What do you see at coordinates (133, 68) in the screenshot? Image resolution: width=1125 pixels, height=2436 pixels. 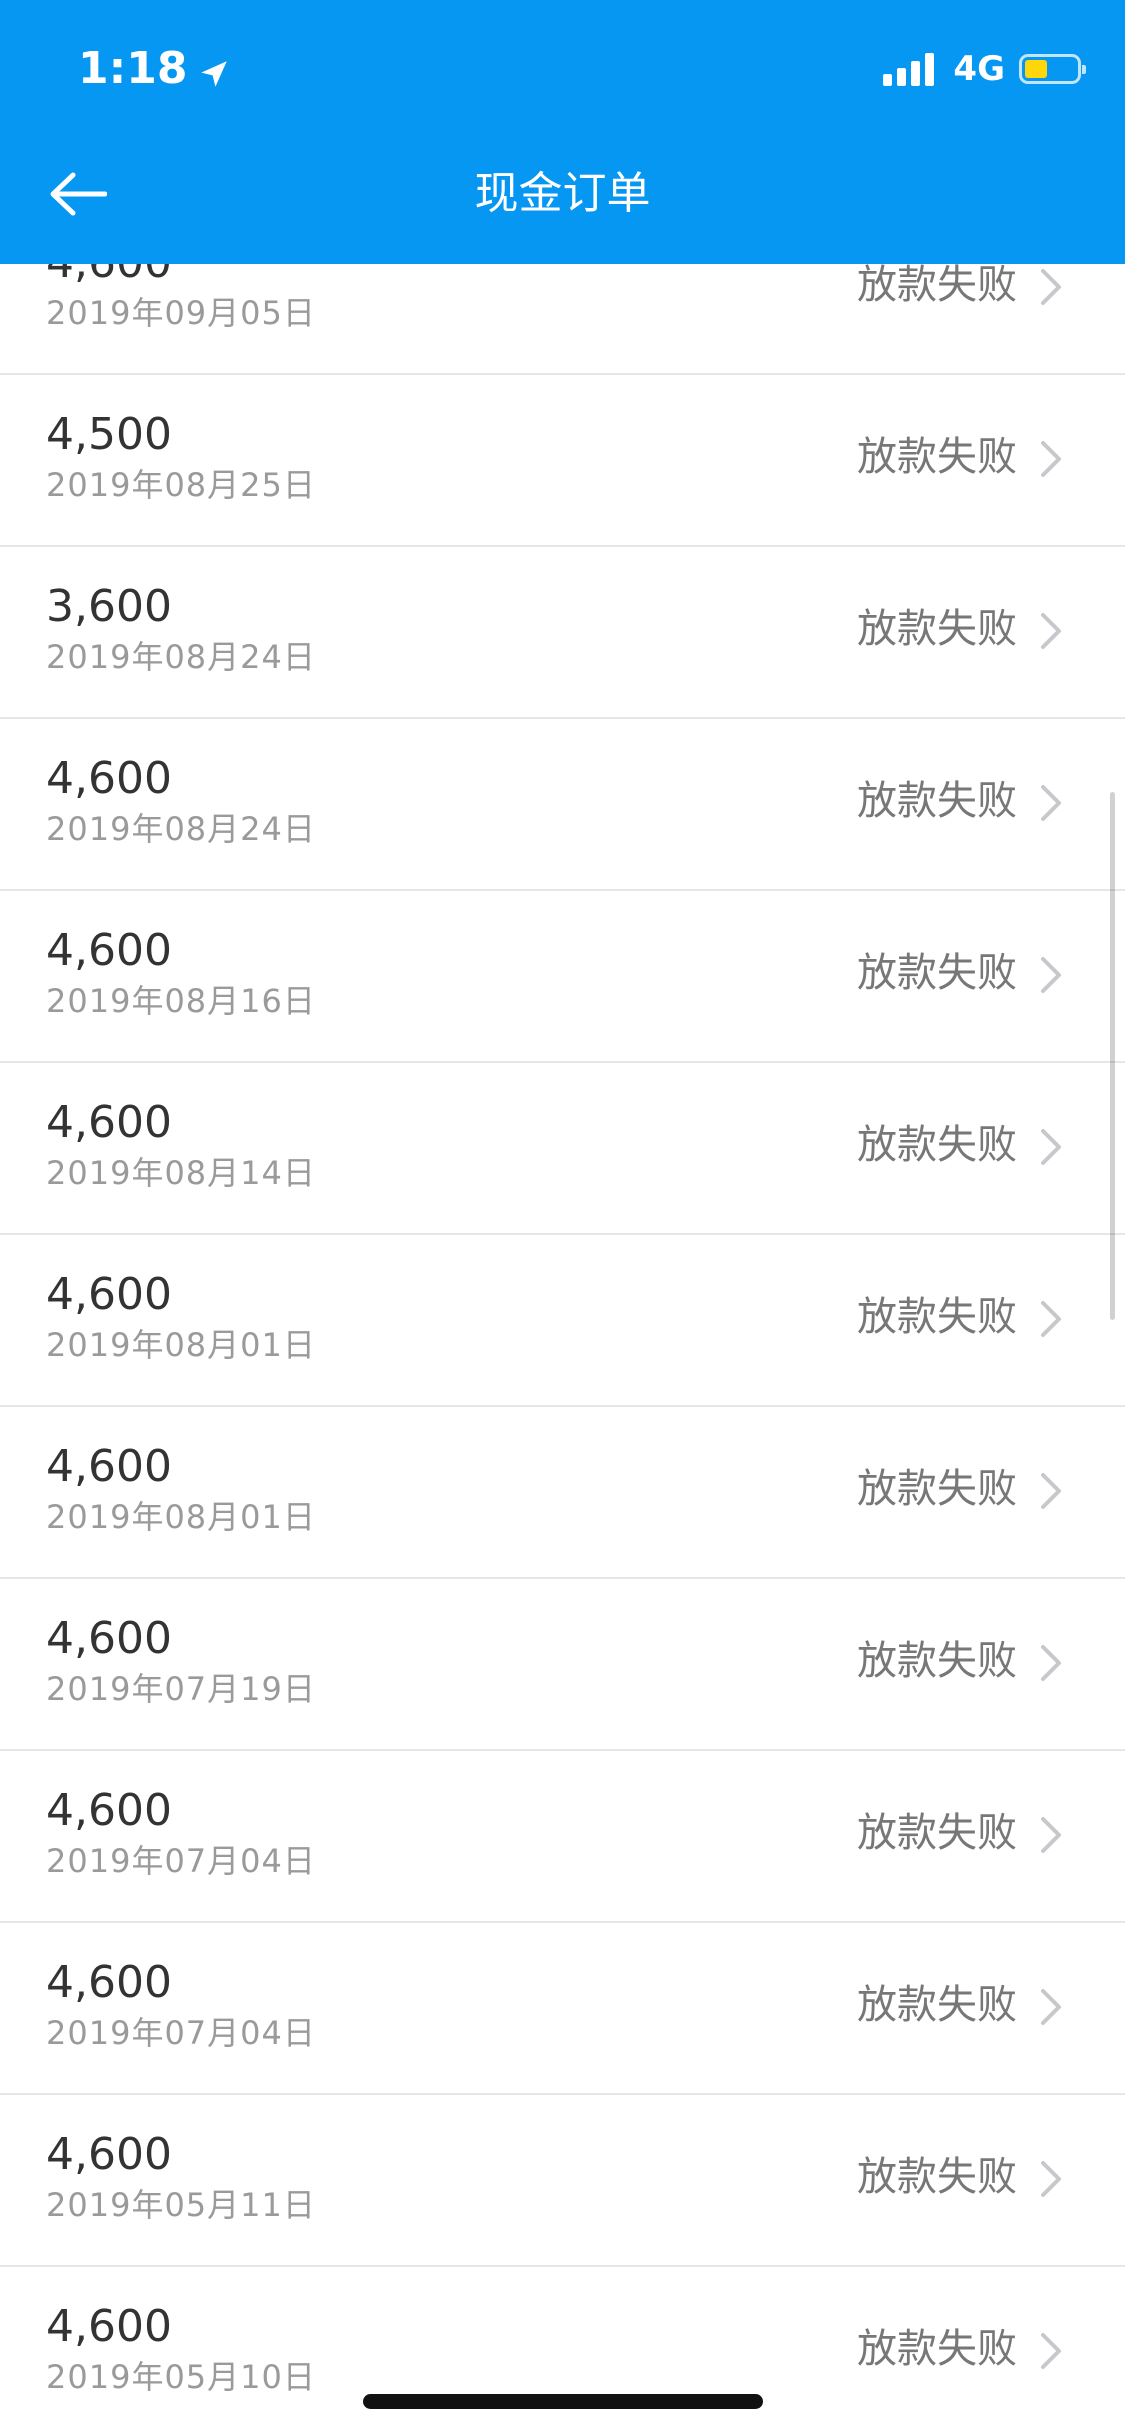 I see `time-label: 1:18` at bounding box center [133, 68].